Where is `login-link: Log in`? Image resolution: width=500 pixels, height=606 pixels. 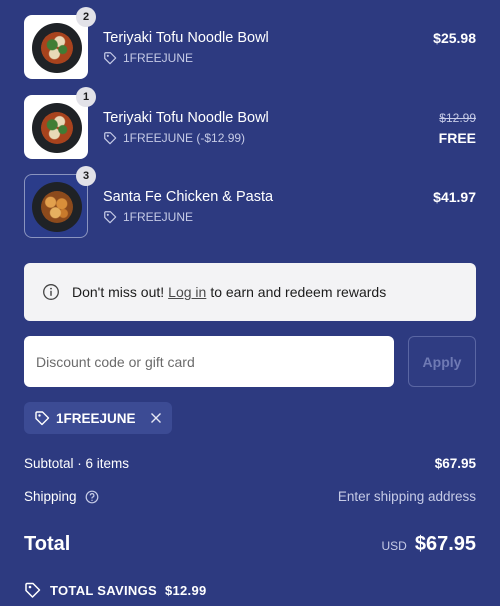 login-link: Log in is located at coordinates (187, 292).